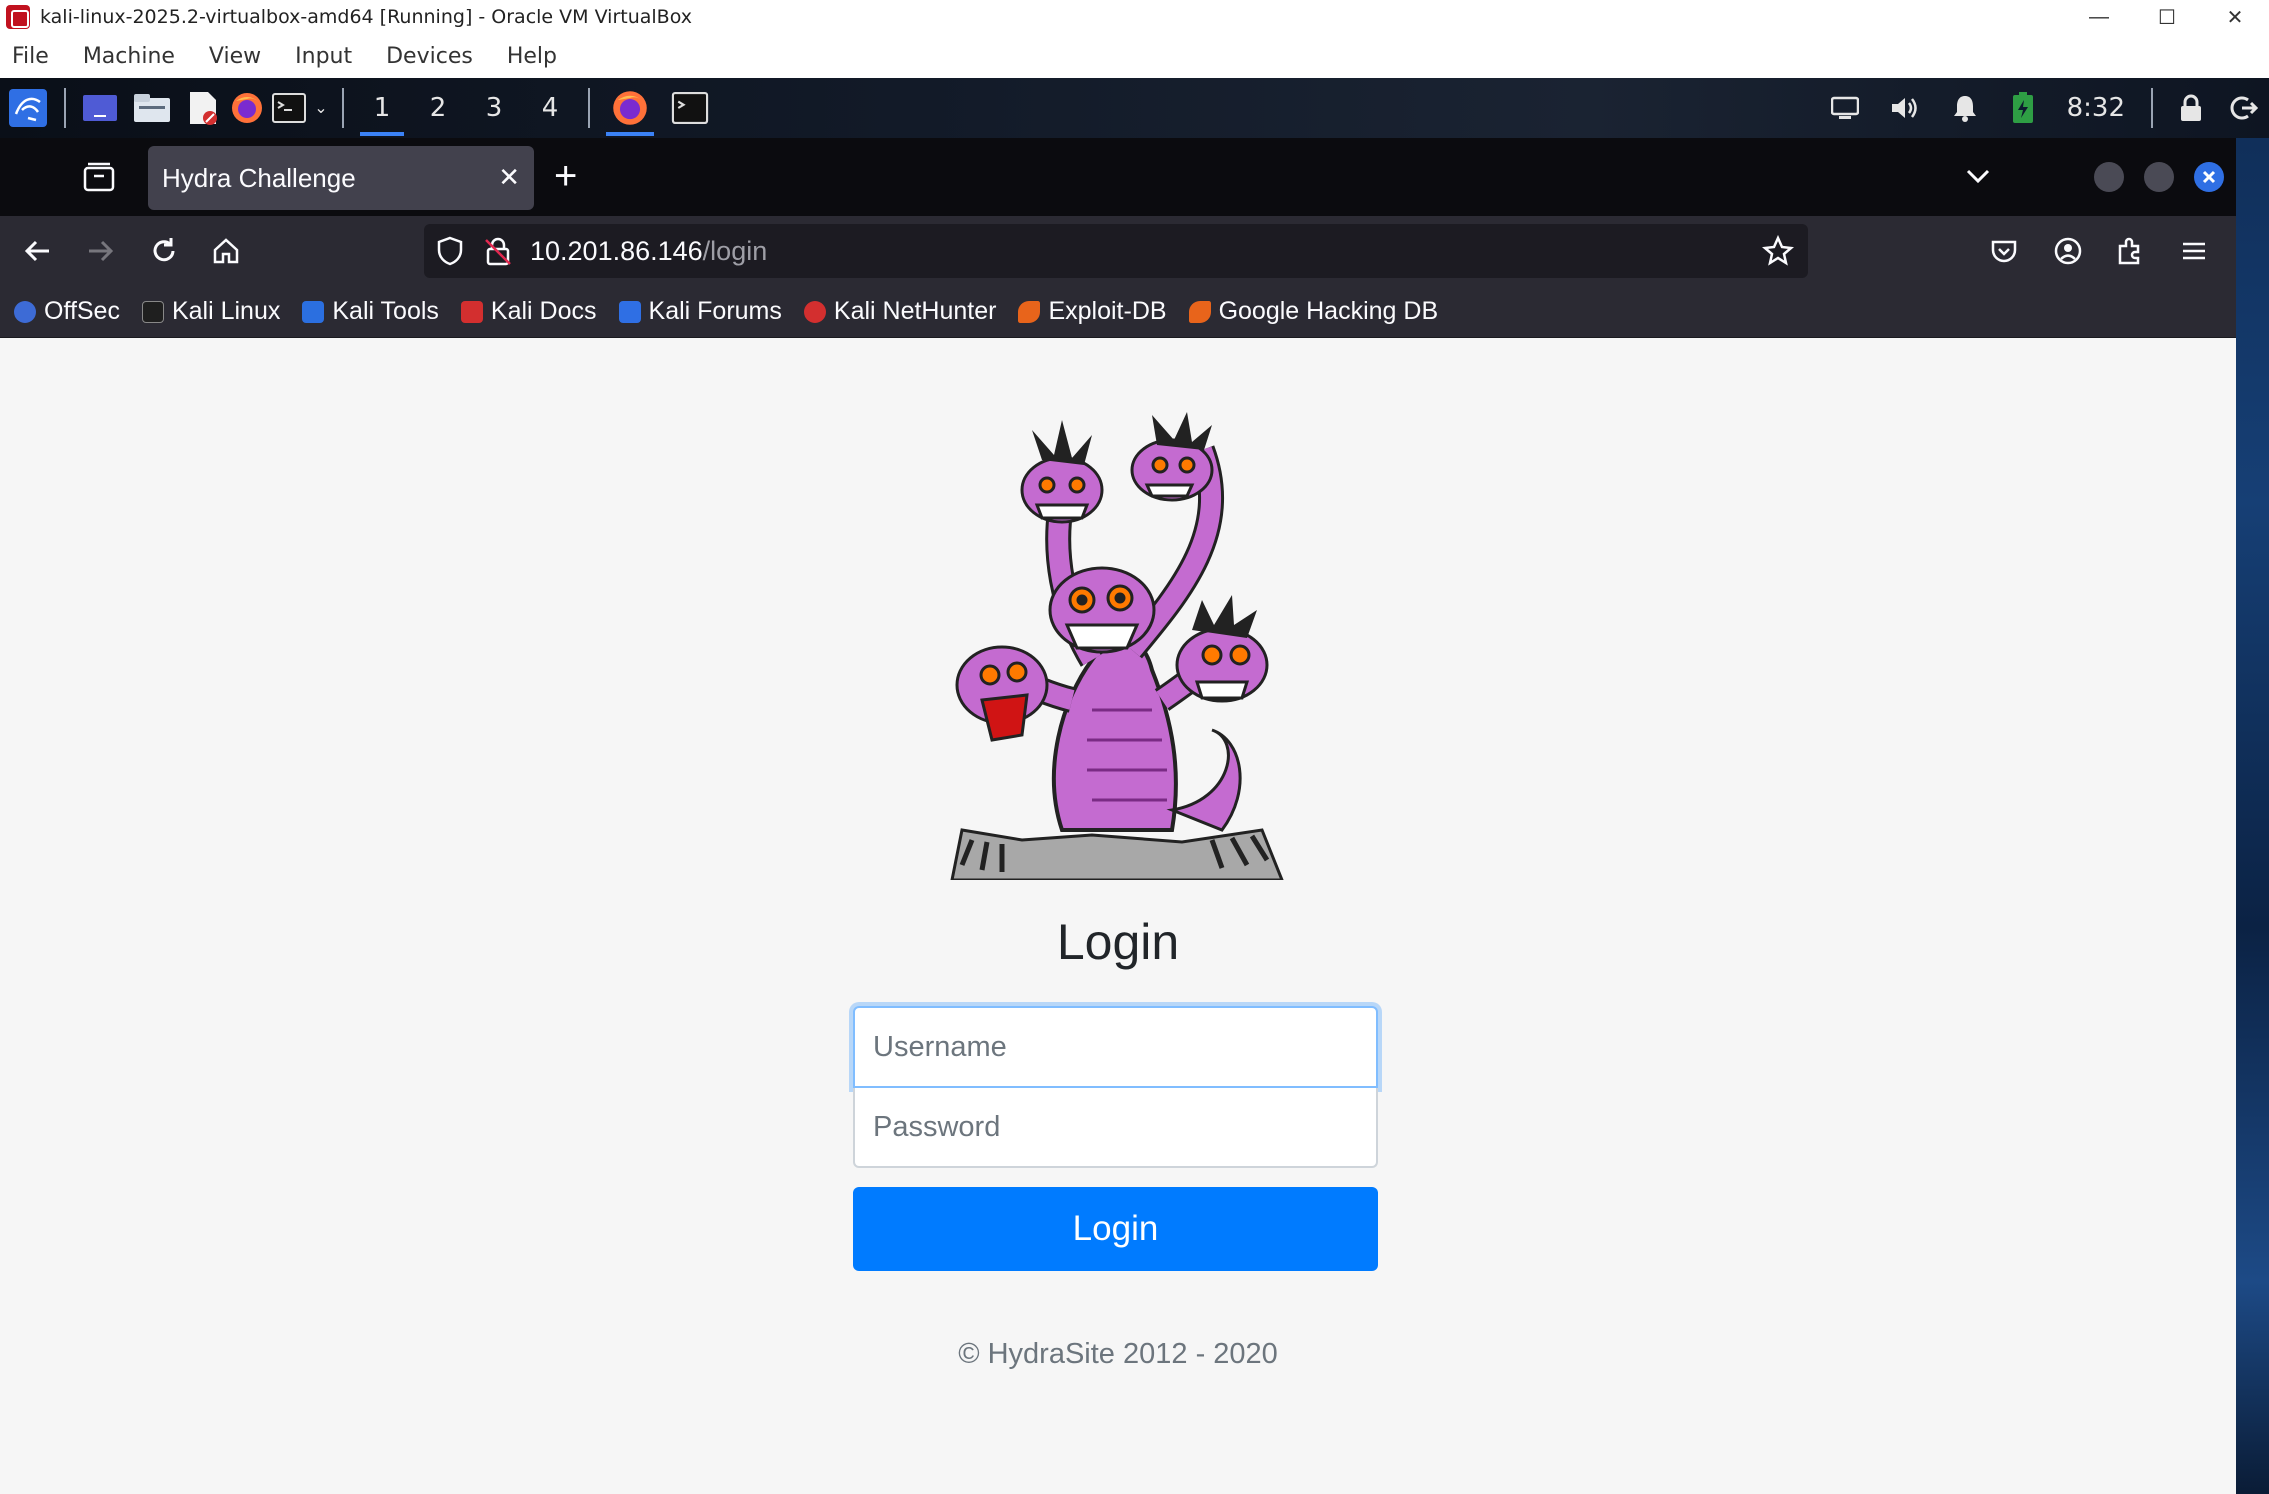 This screenshot has height=1494, width=2269. What do you see at coordinates (259, 177) in the screenshot?
I see `tab-title: Hydra Challenge` at bounding box center [259, 177].